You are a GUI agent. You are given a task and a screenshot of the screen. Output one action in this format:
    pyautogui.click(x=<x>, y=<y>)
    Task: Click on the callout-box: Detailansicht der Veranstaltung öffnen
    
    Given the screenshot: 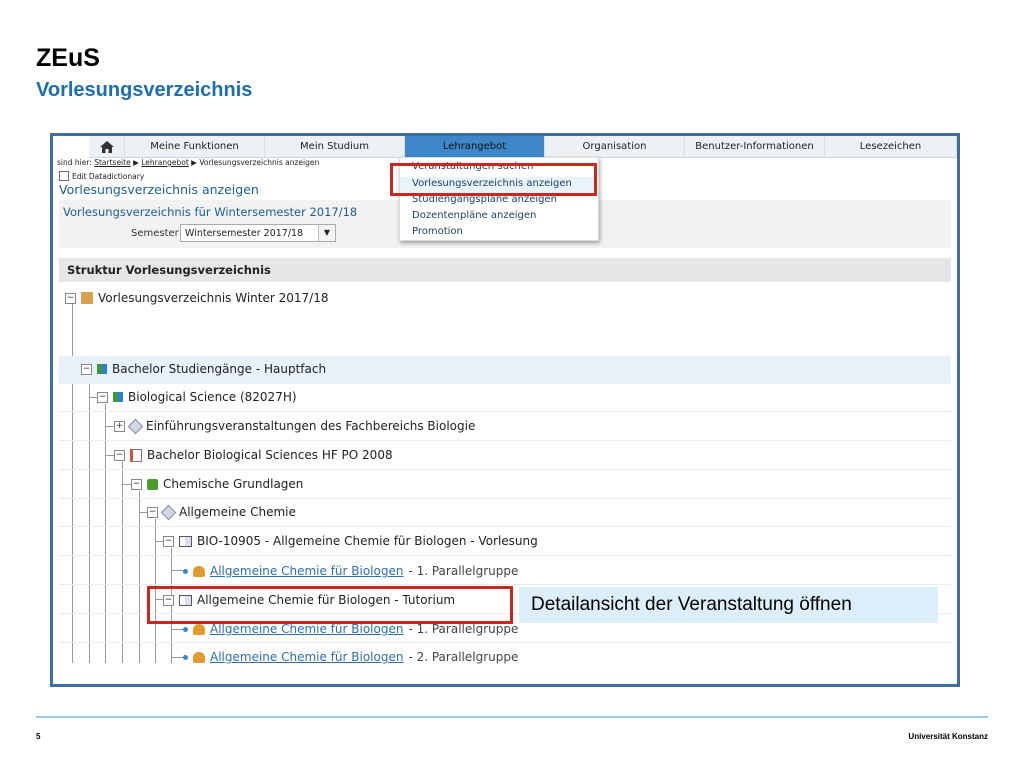 What is the action you would take?
    pyautogui.click(x=728, y=605)
    